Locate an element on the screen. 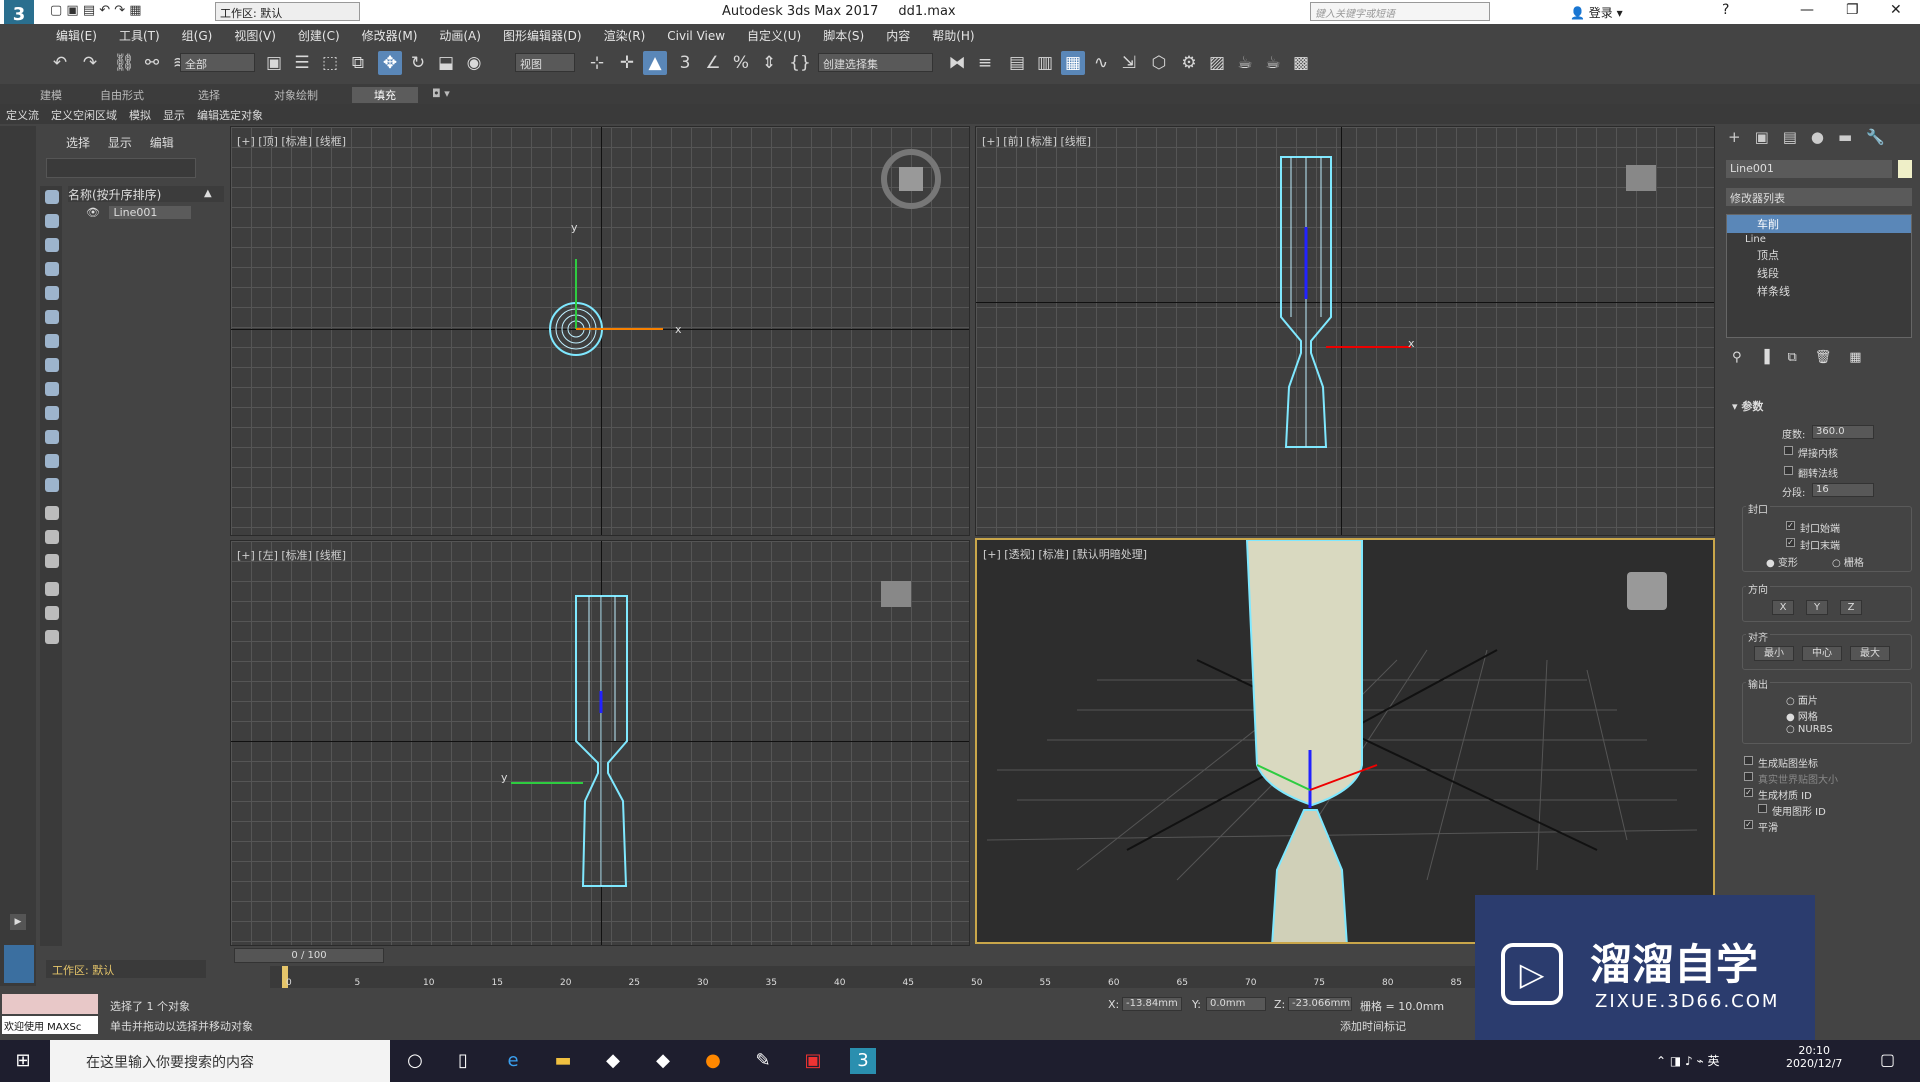 The width and height of the screenshot is (1920, 1082). display-bones-icon is located at coordinates (52, 413).